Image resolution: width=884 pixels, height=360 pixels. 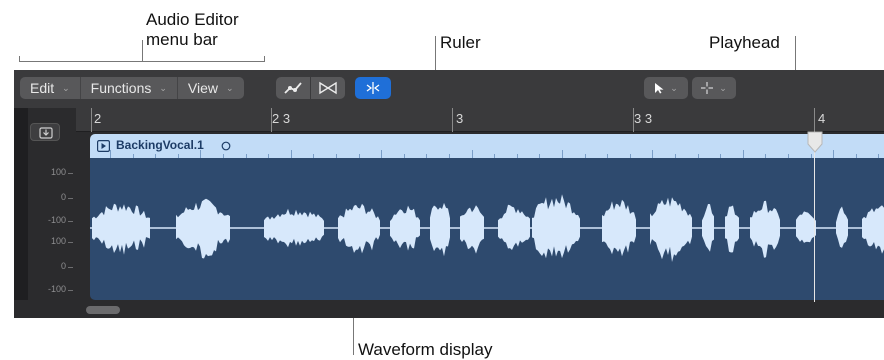 I want to click on catch-content-button, so click(x=45, y=132).